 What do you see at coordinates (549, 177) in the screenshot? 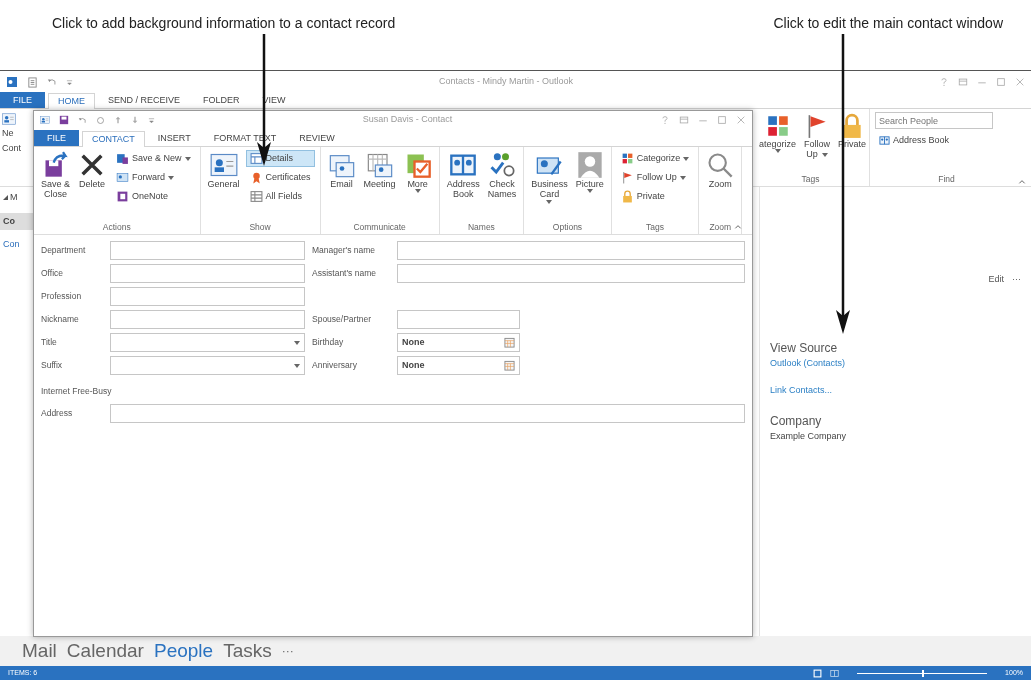
I see `ribbon-button: Business Card` at bounding box center [549, 177].